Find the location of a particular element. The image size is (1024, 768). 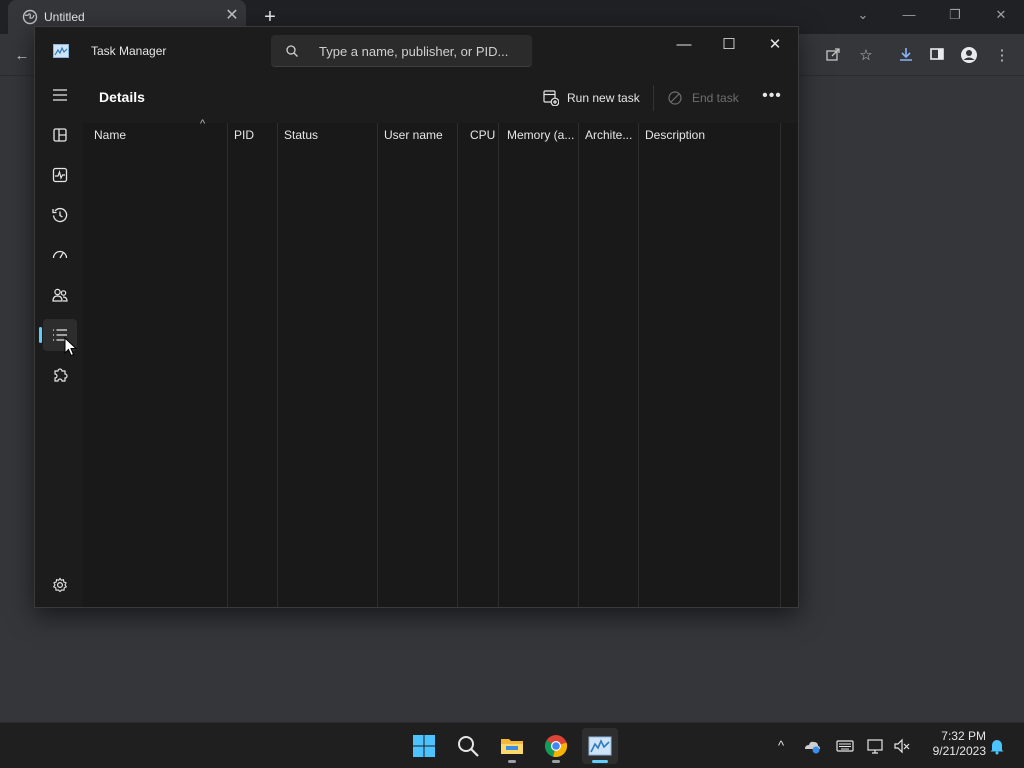

column-user-name: User name is located at coordinates (418, 365).